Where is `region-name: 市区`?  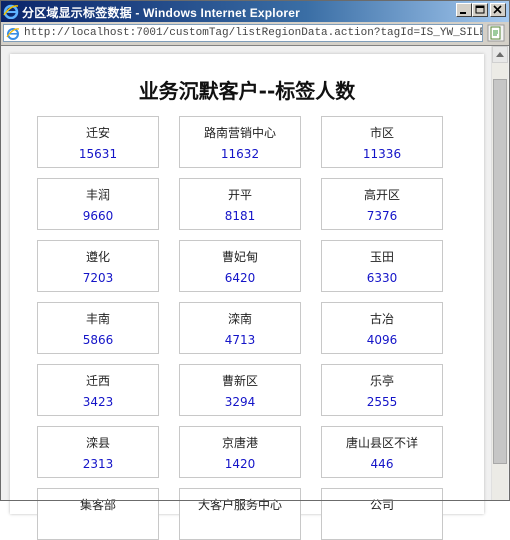
region-name: 市区 is located at coordinates (381, 133).